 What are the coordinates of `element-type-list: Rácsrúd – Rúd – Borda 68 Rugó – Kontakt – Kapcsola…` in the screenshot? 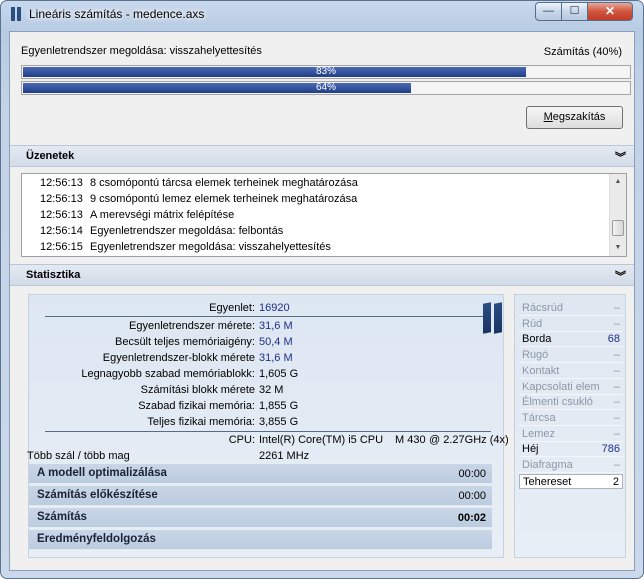 It's located at (570, 426).